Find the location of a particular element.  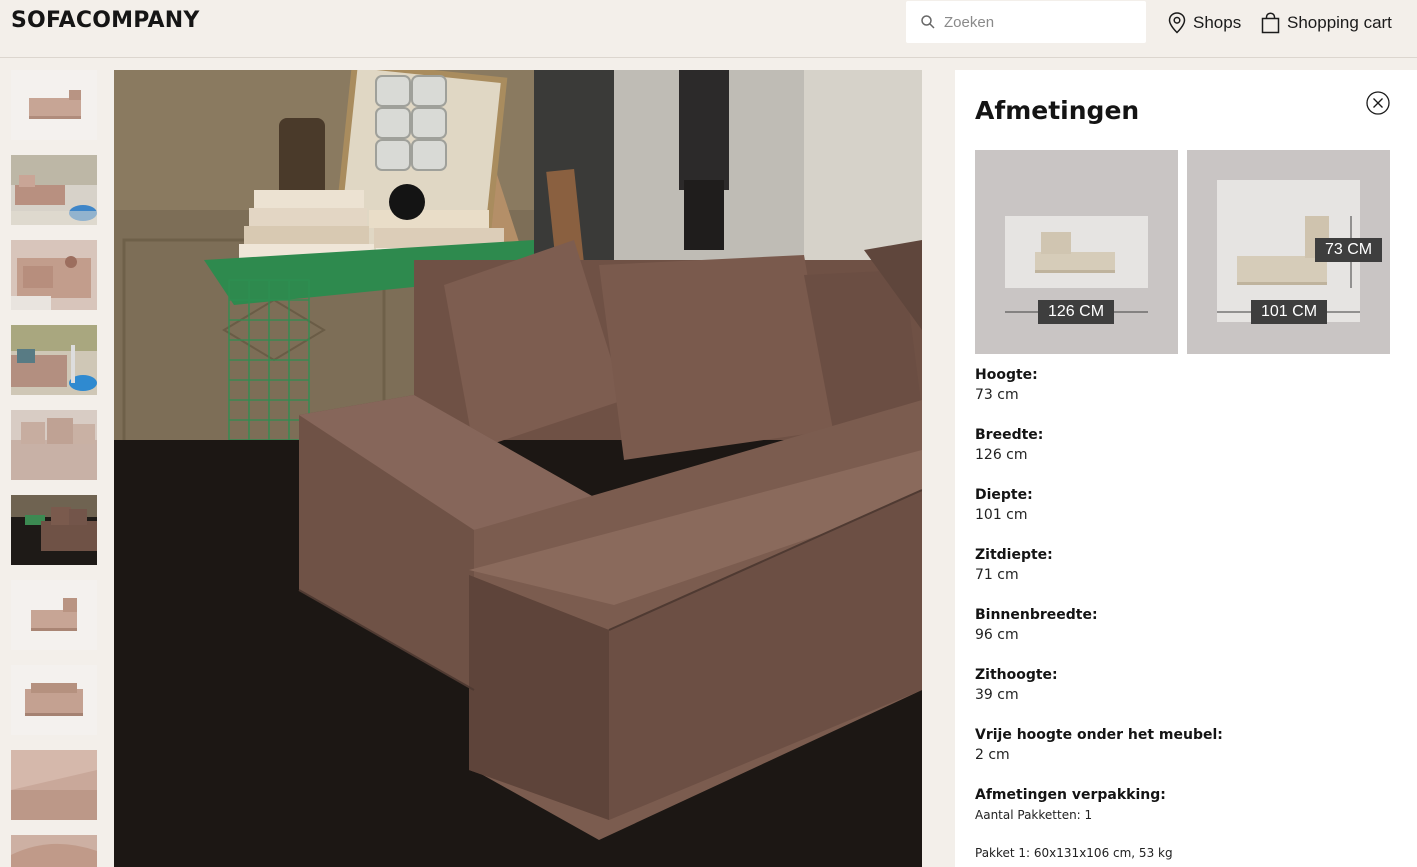

spec-label: Zithoogte: is located at coordinates (1016, 675).